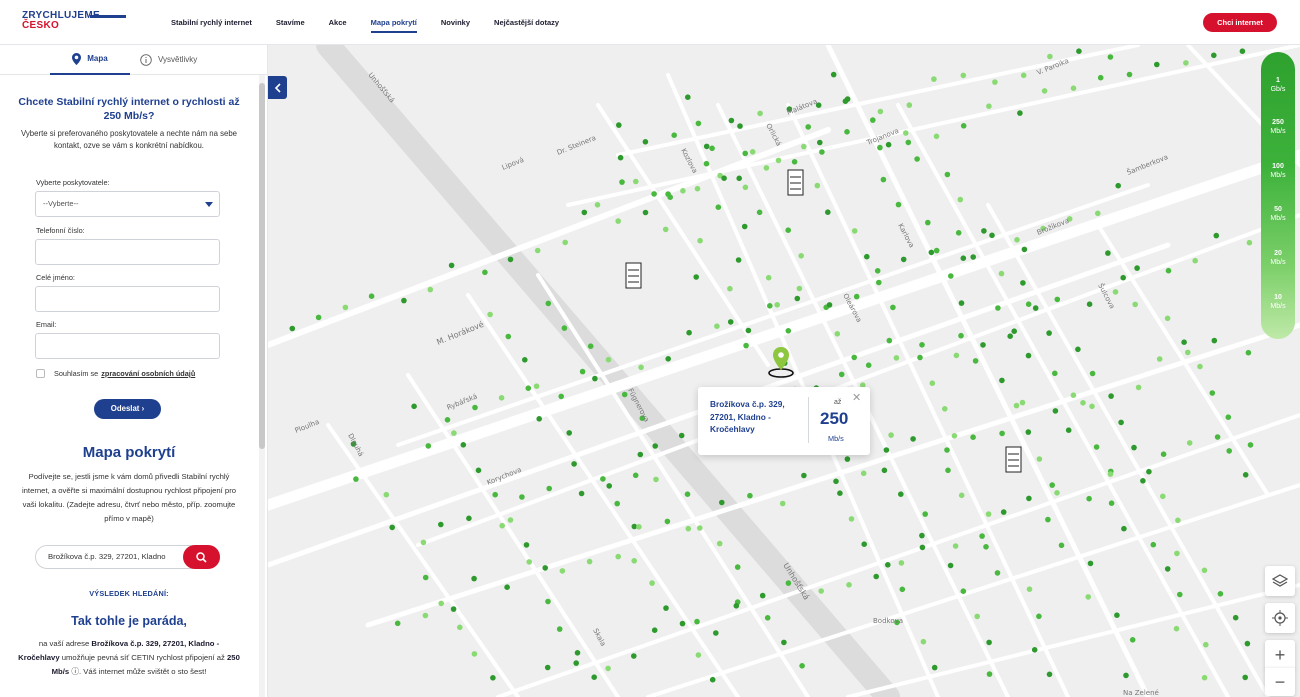 The width and height of the screenshot is (1300, 697). What do you see at coordinates (127, 346) in the screenshot?
I see `email-input` at bounding box center [127, 346].